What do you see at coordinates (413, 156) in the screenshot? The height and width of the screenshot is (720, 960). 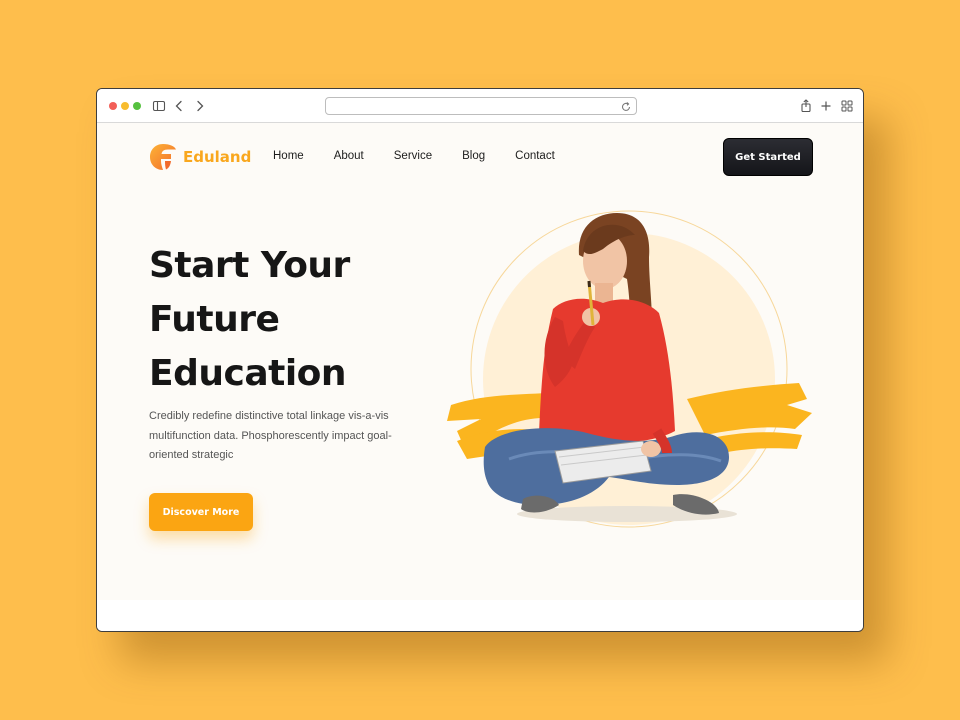 I see `nav-service: Service` at bounding box center [413, 156].